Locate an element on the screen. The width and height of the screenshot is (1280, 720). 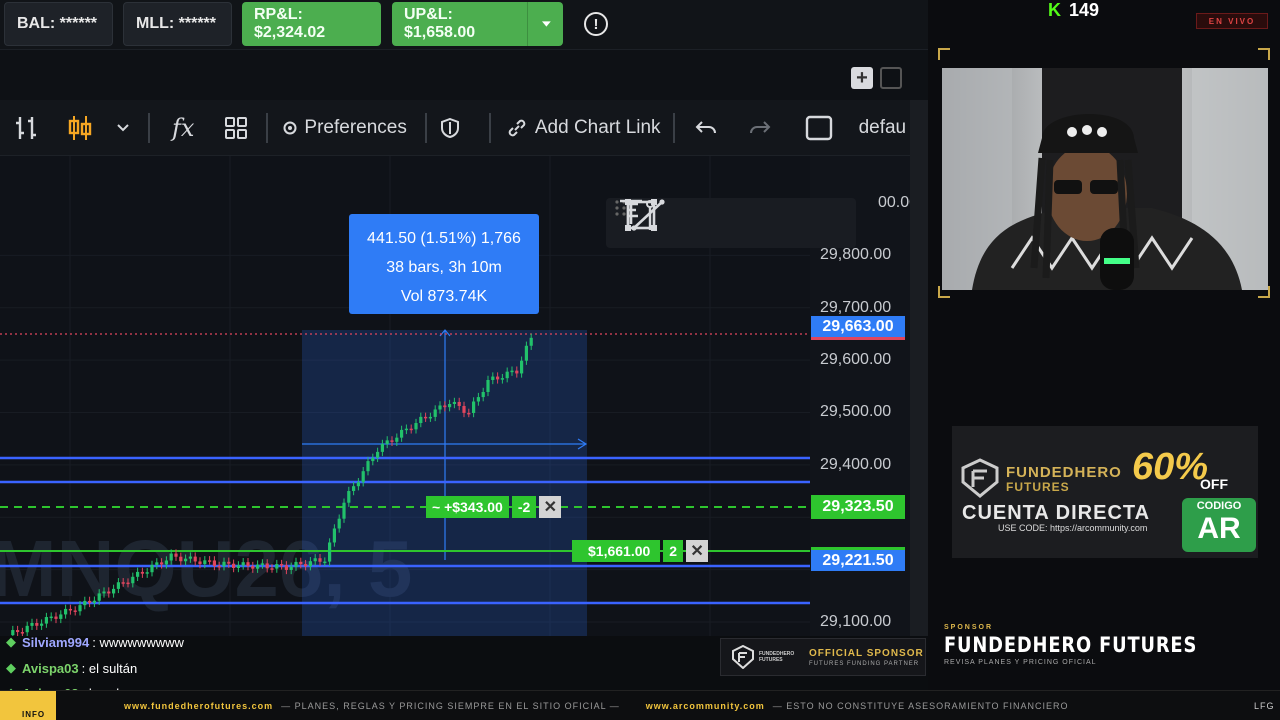
select-box-icon is located at coordinates (819, 128).